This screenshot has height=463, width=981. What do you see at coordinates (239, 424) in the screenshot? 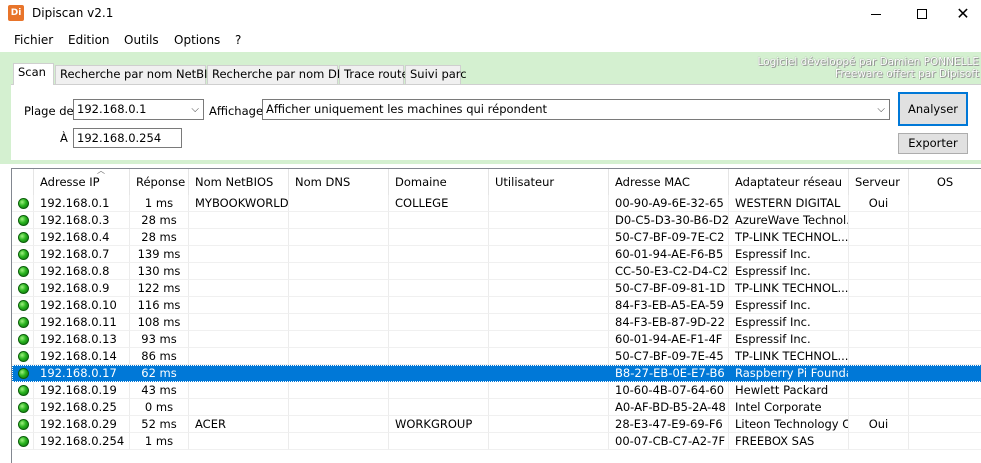
I see `cell-netbios: ACER` at bounding box center [239, 424].